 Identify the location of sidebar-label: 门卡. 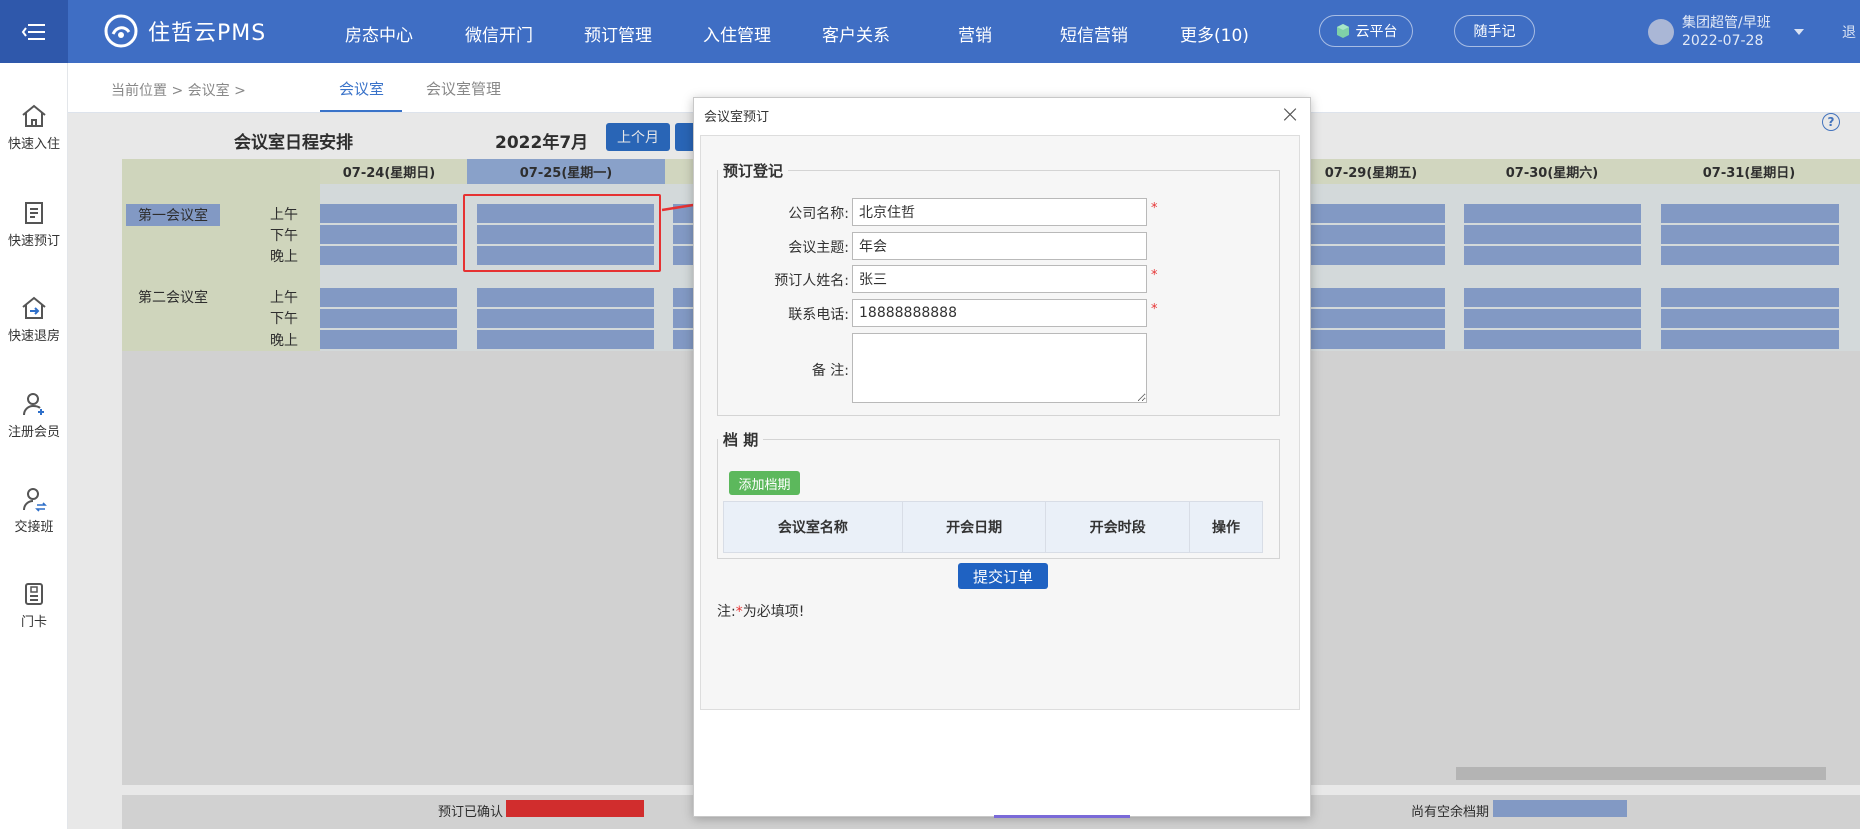
(33, 622).